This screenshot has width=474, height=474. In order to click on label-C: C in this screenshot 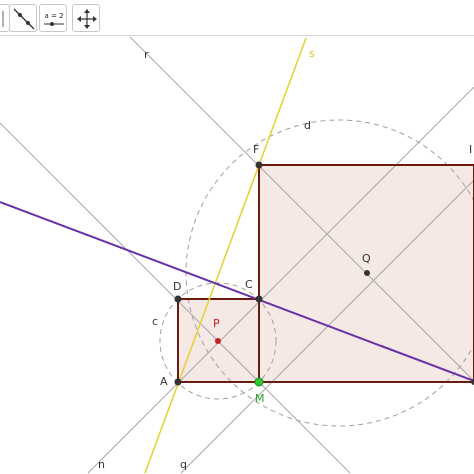, I will do `click(249, 284)`.